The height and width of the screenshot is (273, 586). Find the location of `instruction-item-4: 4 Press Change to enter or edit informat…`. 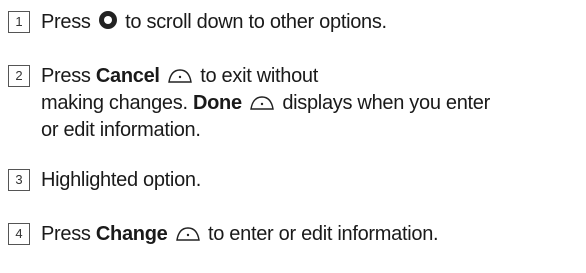

instruction-item-4: 4 Press Change to enter or edit informat… is located at coordinates (295, 235).